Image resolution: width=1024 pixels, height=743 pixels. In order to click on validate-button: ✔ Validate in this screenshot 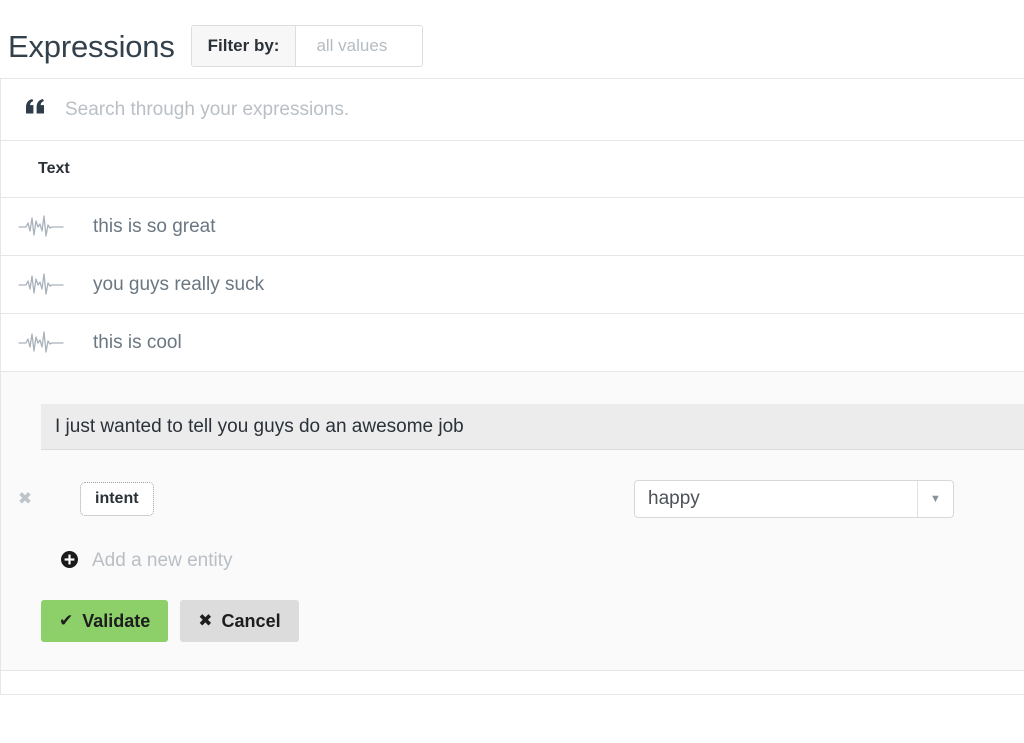, I will do `click(105, 621)`.